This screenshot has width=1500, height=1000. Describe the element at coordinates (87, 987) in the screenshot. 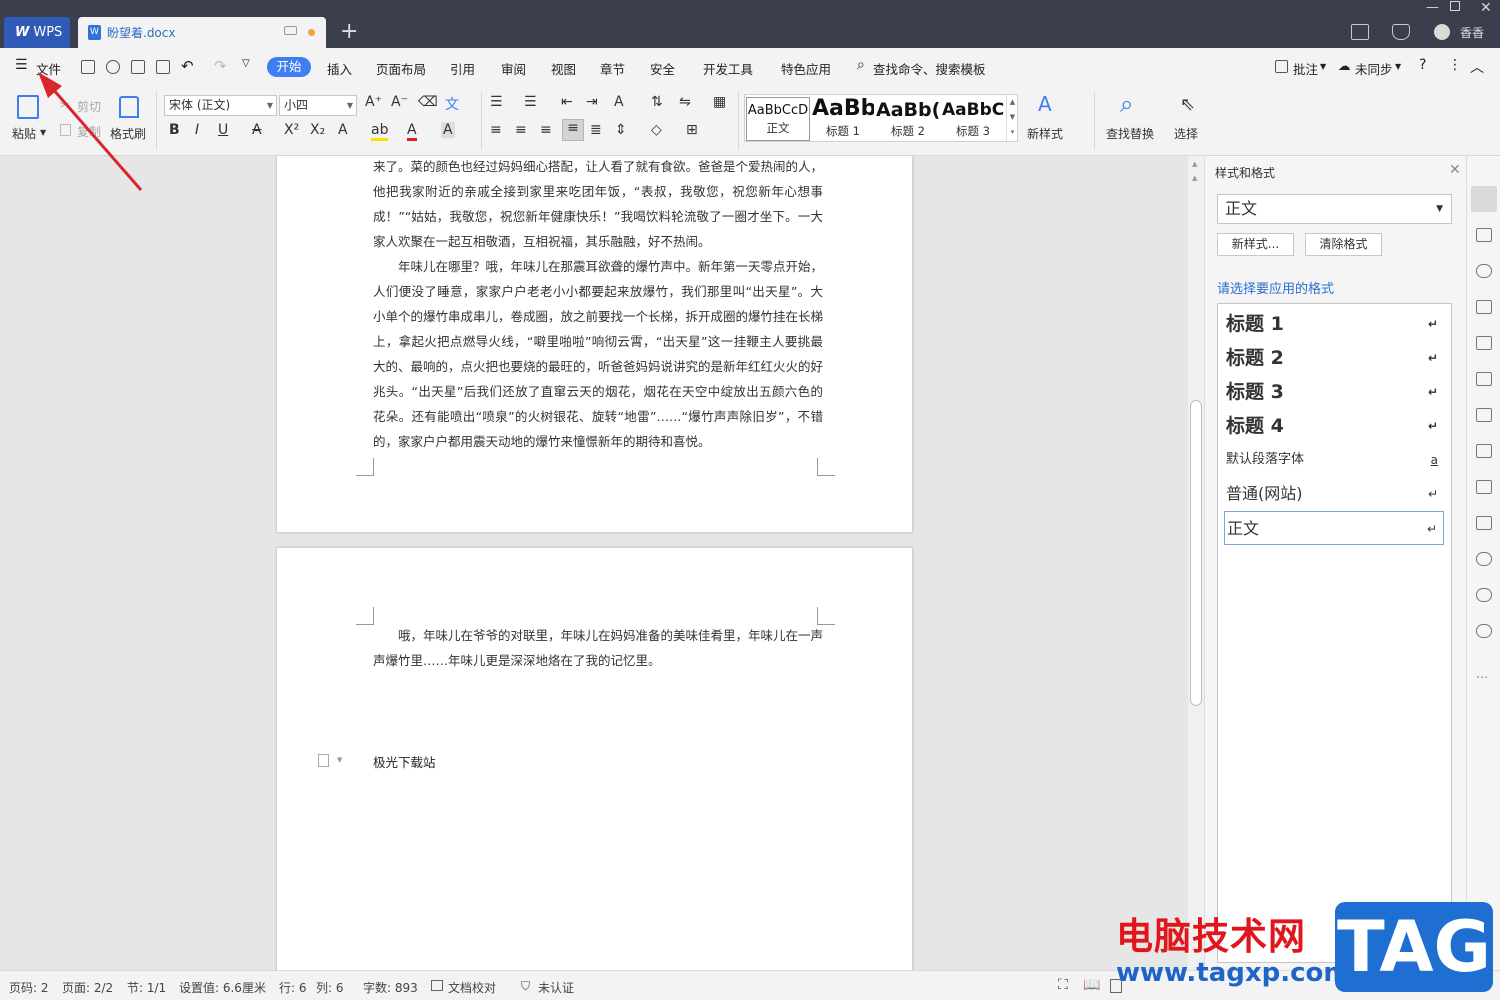

I see `page-count: 页面: 2/2` at that location.